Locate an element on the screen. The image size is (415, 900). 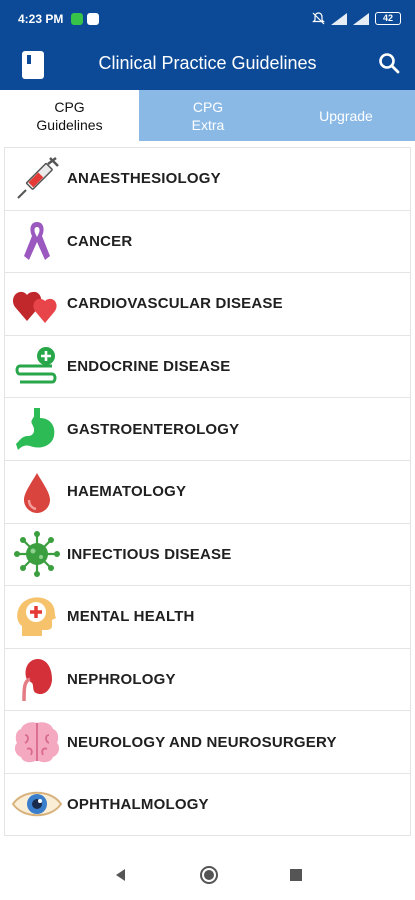
list-item: OPHTHALMOLOGY is located at coordinates (207, 804).